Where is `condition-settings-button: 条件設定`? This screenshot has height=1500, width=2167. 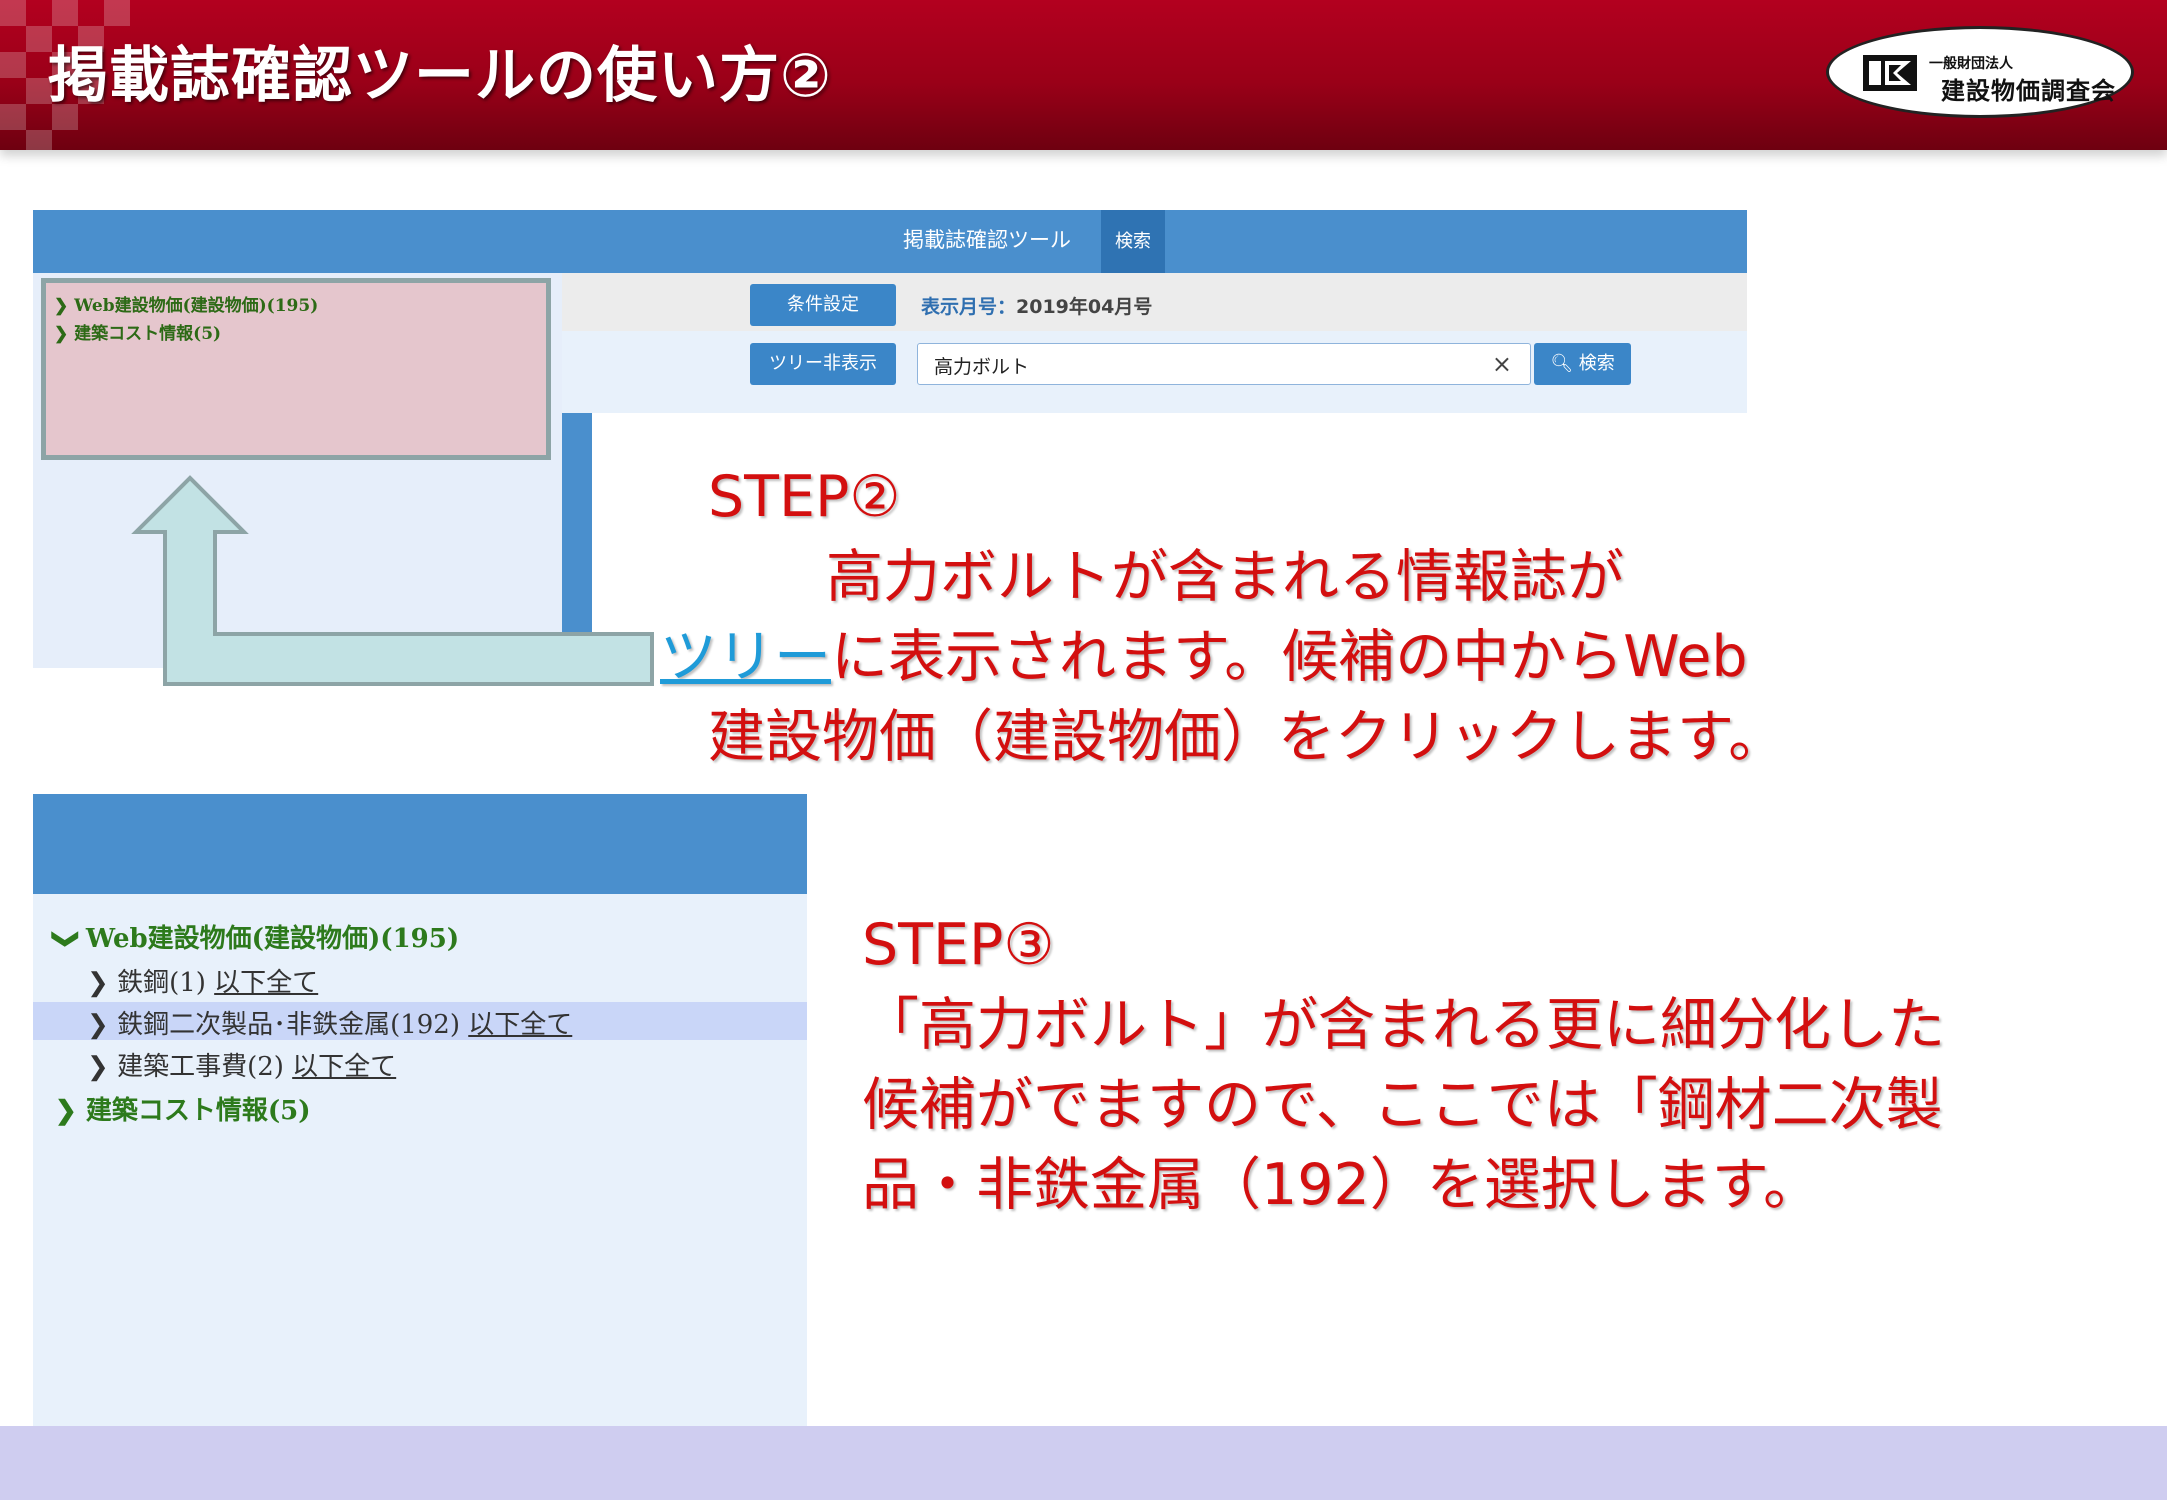
condition-settings-button: 条件設定 is located at coordinates (823, 305).